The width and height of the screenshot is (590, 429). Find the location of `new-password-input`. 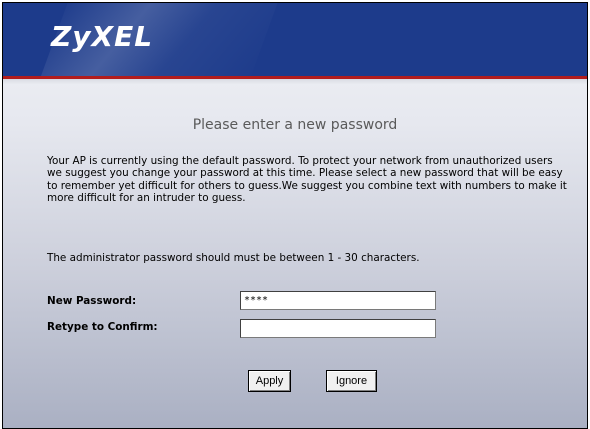

new-password-input is located at coordinates (338, 300).